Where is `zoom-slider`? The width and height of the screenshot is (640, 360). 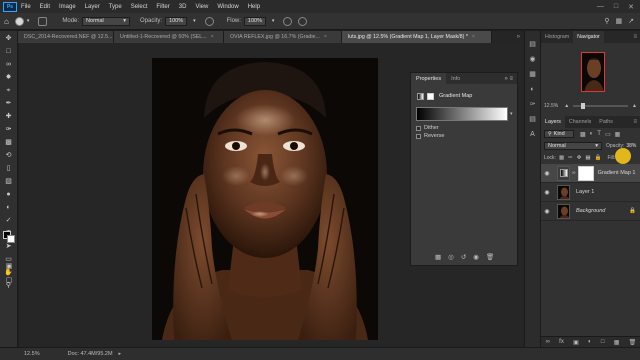 zoom-slider is located at coordinates (601, 105).